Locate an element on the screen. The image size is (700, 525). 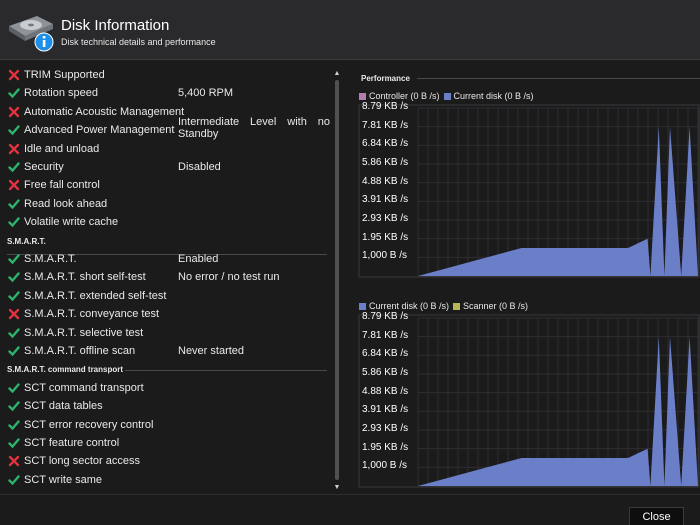
feature-value: Disabled is located at coordinates (199, 167).